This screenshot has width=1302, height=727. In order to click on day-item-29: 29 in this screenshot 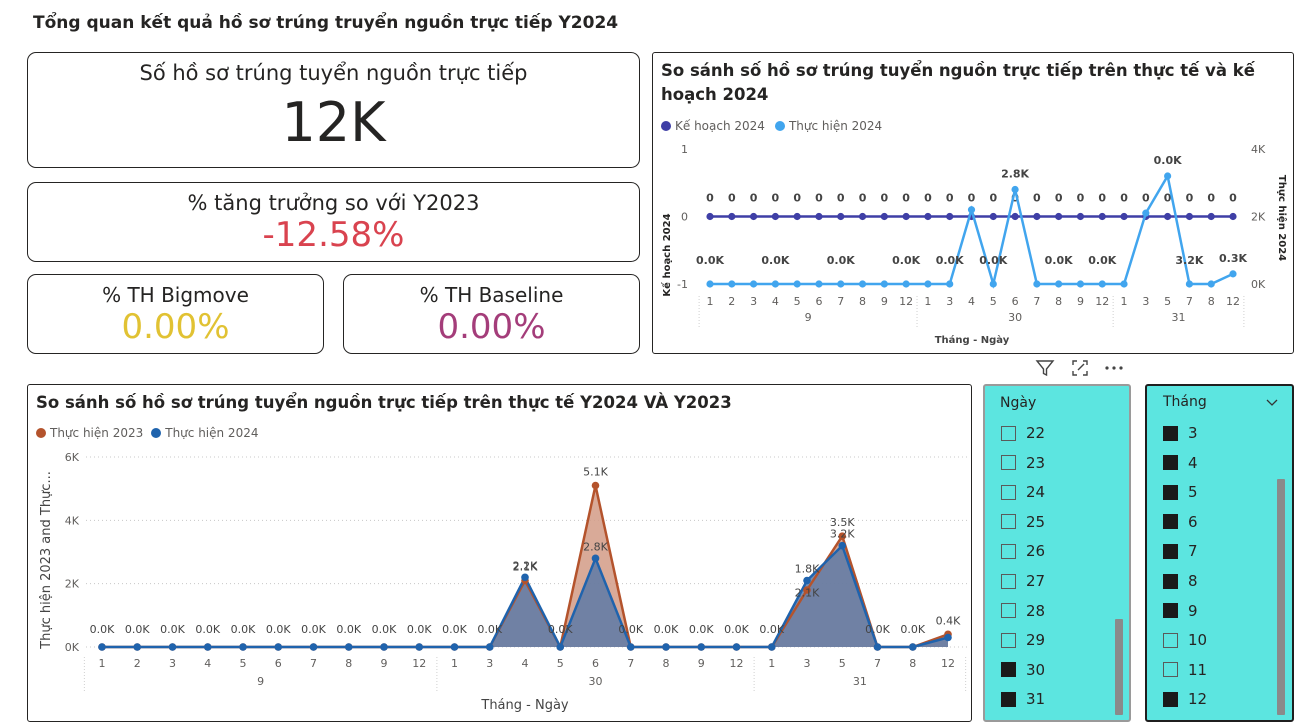, I will do `click(1023, 640)`.